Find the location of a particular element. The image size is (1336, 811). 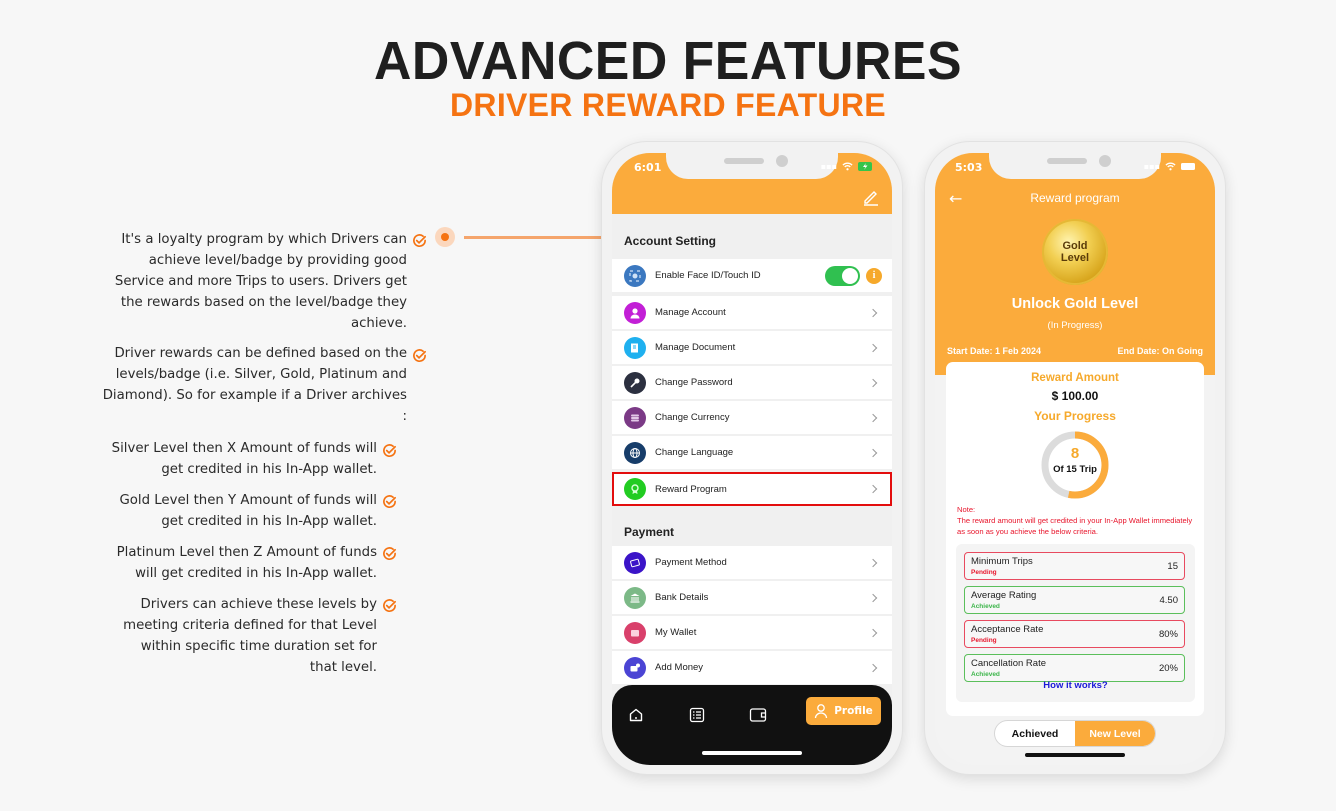

level-tabs: Achieved New Level is located at coordinates (1075, 733).